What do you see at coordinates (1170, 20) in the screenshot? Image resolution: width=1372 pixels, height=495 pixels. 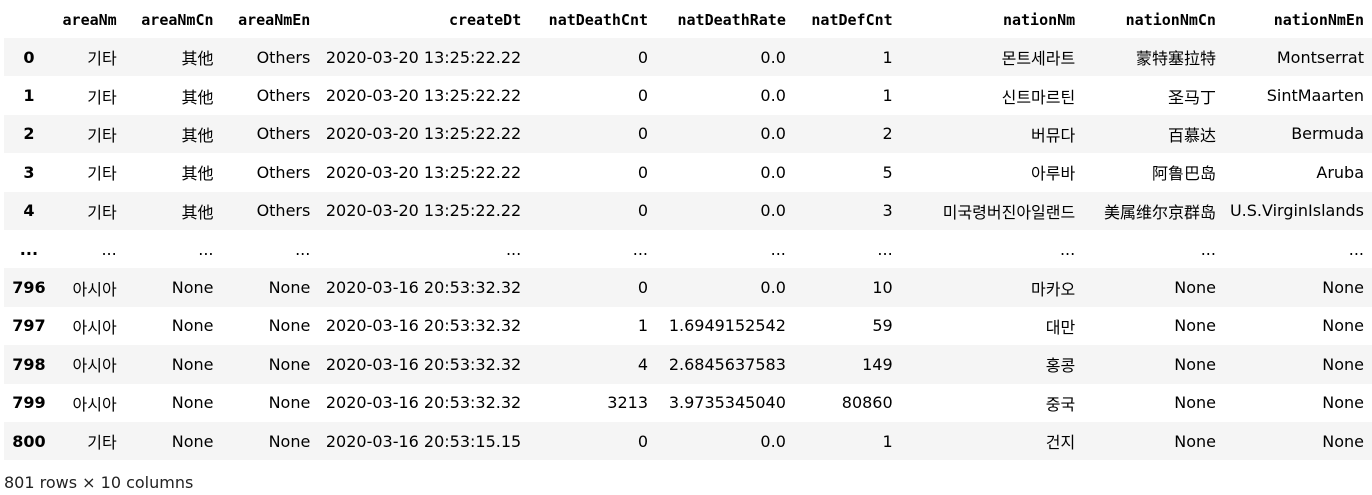 I see `column-header: nationNmCn` at bounding box center [1170, 20].